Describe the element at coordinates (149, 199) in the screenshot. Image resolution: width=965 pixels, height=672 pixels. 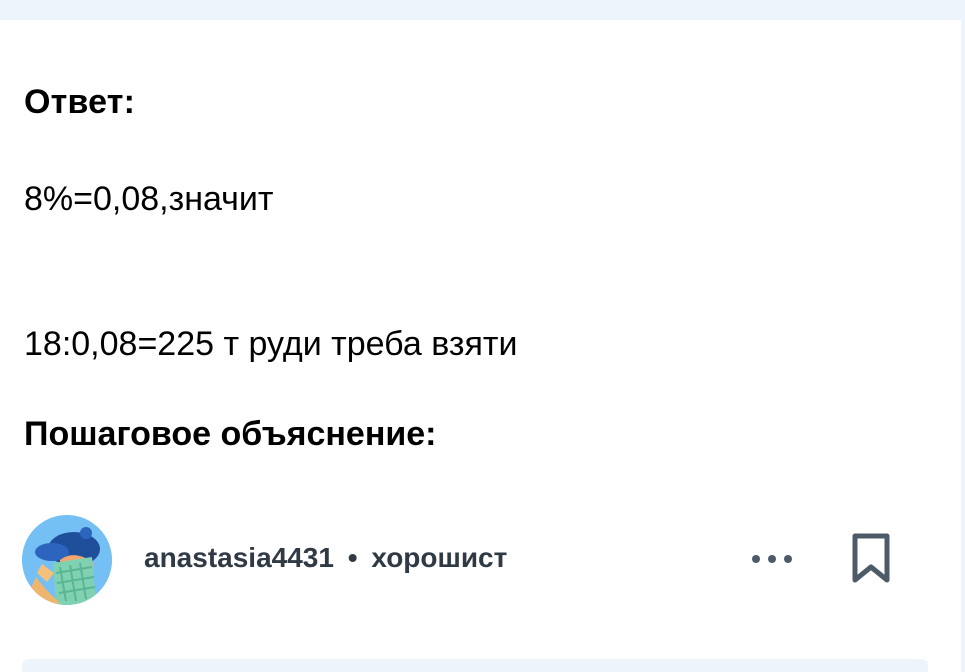
I see `answer-text-line: 8%=0,08,значит` at that location.